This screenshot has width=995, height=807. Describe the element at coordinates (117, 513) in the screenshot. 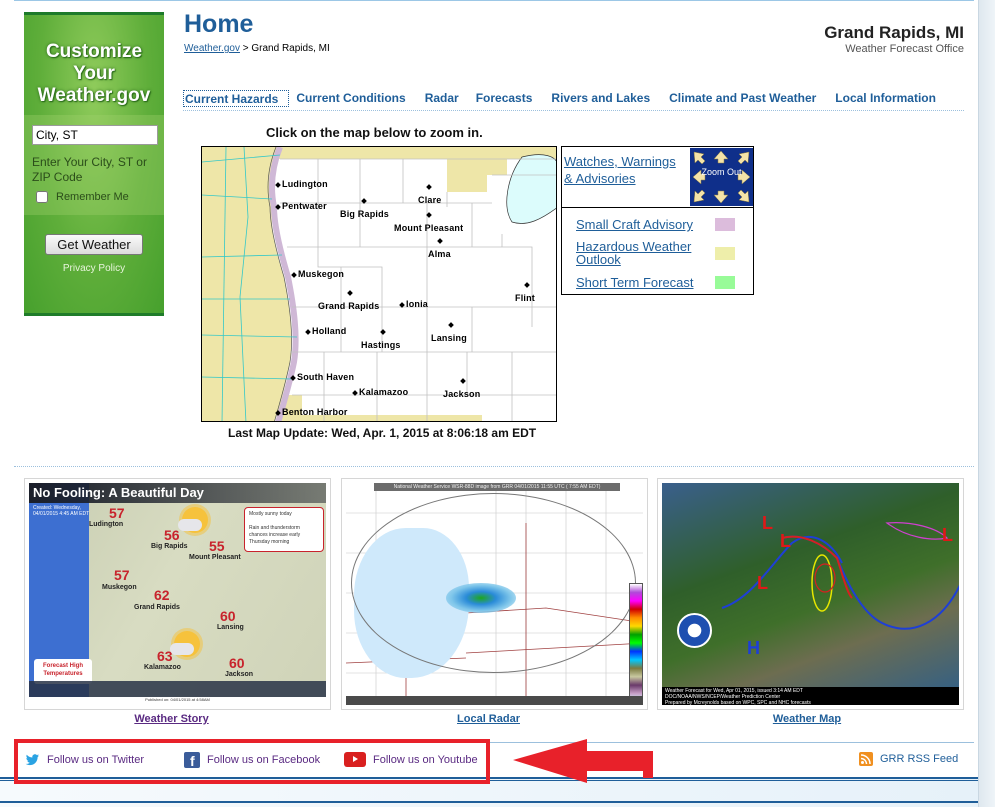

I see `temp-ludington: 57` at that location.